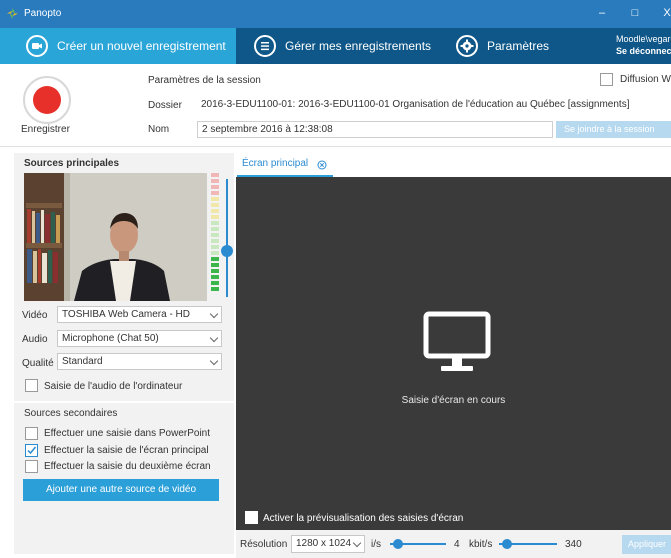 The height and width of the screenshot is (558, 671). What do you see at coordinates (139, 361) in the screenshot?
I see `quality-select: Standard` at bounding box center [139, 361].